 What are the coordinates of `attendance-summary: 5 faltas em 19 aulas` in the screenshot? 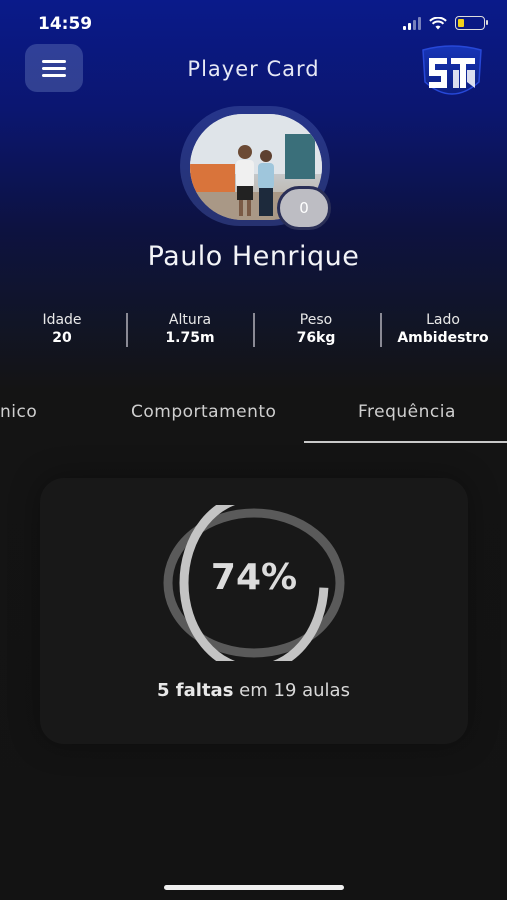 It's located at (253, 690).